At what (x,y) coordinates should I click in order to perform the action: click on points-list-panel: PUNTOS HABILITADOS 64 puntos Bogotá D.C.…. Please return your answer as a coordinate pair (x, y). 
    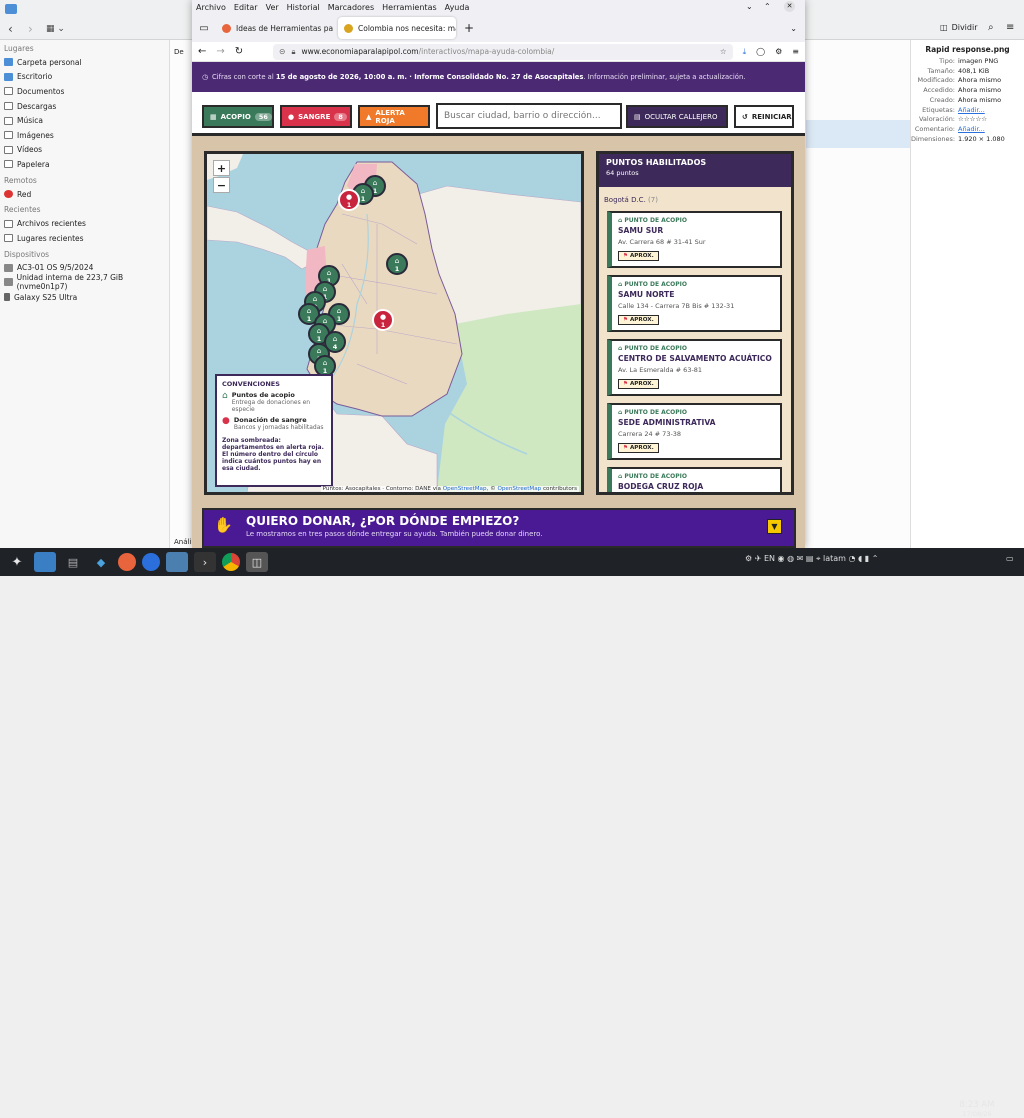
    Looking at the image, I should click on (695, 323).